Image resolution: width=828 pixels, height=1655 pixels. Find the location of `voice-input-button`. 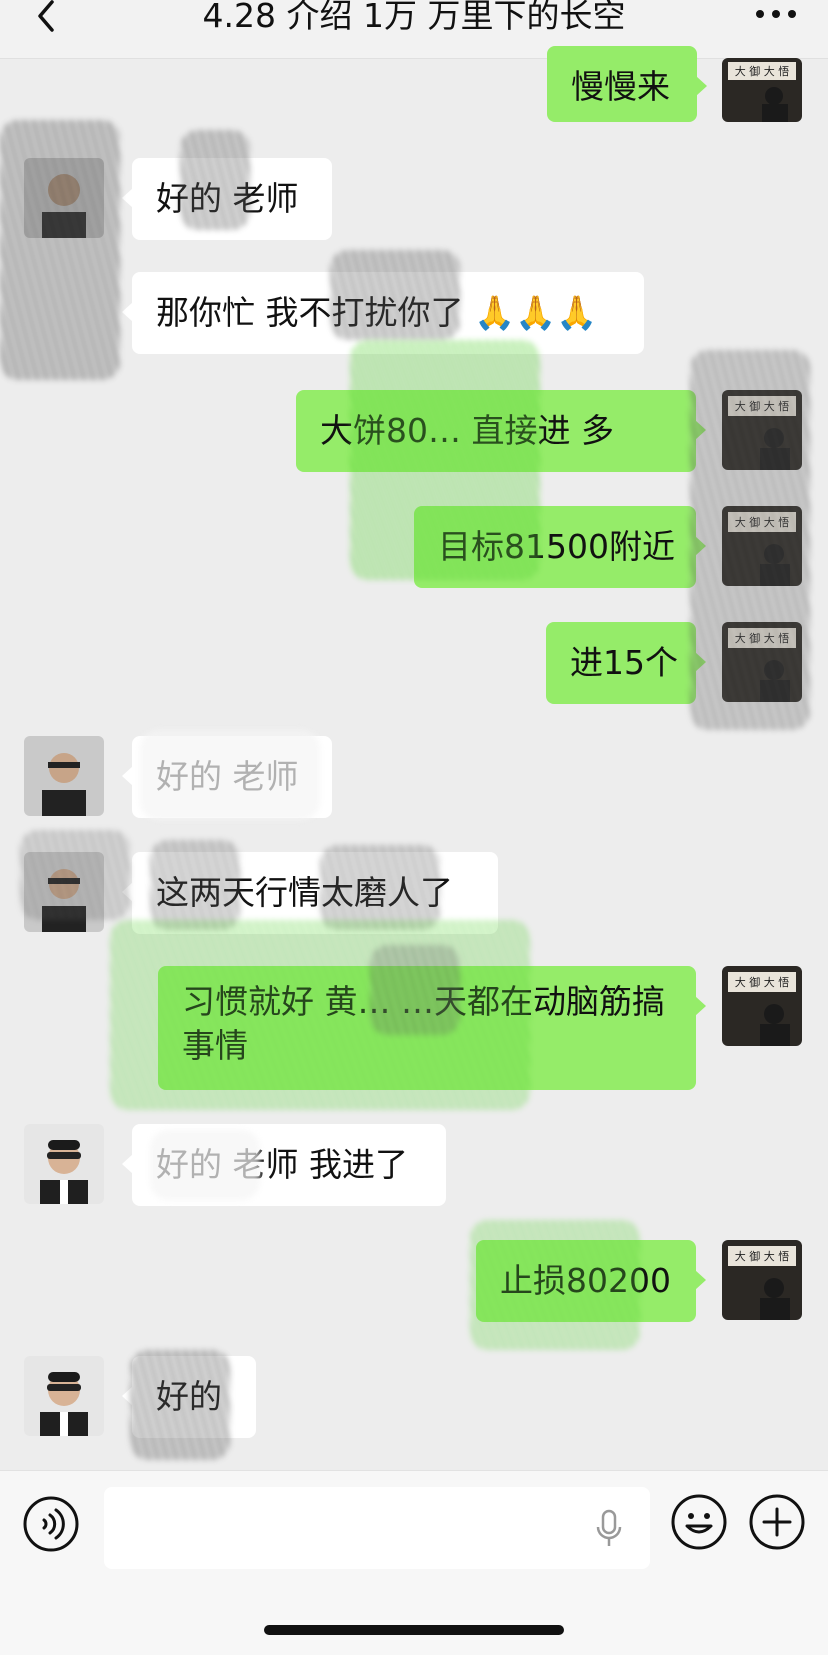

voice-input-button is located at coordinates (51, 1524).